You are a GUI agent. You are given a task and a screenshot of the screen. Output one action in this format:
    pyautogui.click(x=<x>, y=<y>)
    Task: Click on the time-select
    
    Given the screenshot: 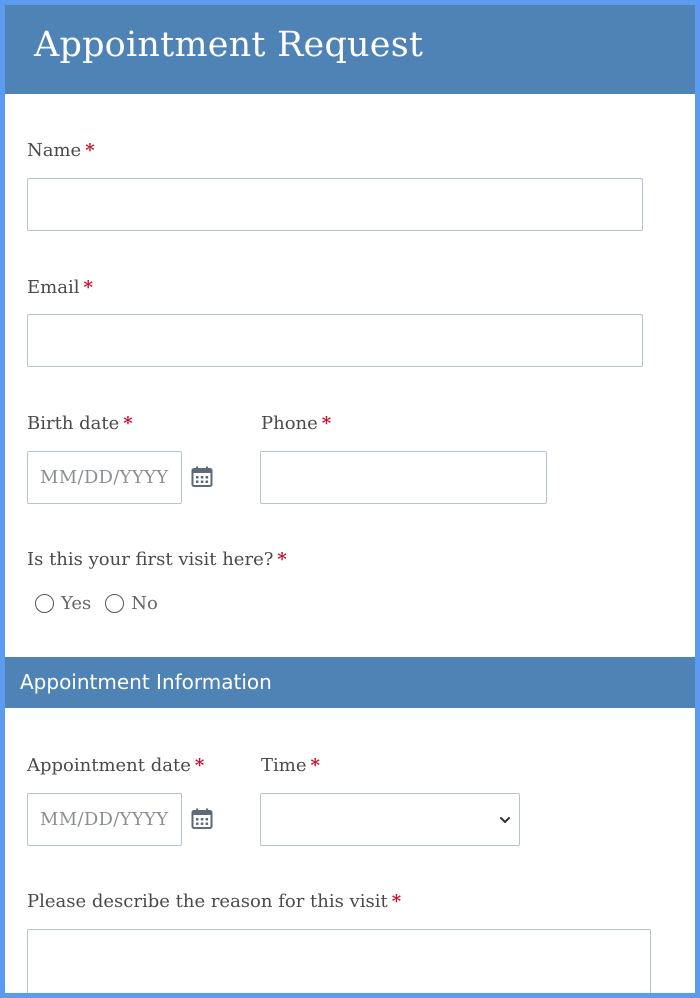 What is the action you would take?
    pyautogui.click(x=390, y=819)
    